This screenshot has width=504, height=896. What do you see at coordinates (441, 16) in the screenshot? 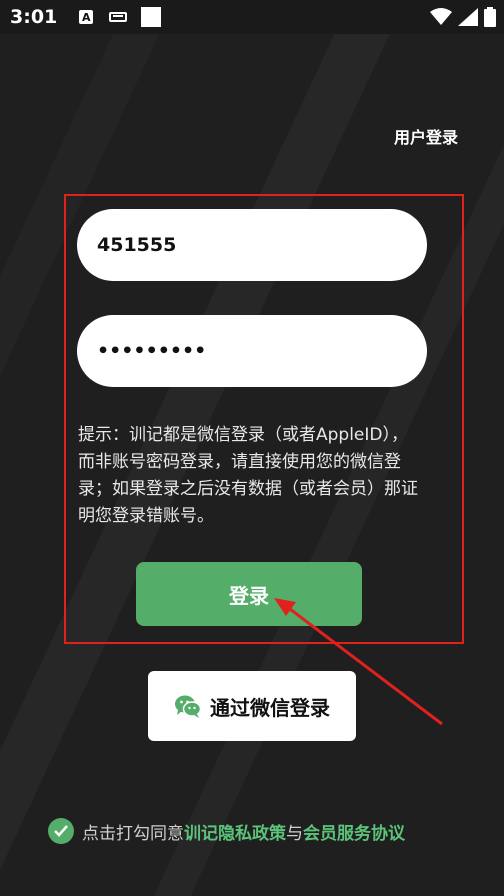
I see `wifi-icon` at bounding box center [441, 16].